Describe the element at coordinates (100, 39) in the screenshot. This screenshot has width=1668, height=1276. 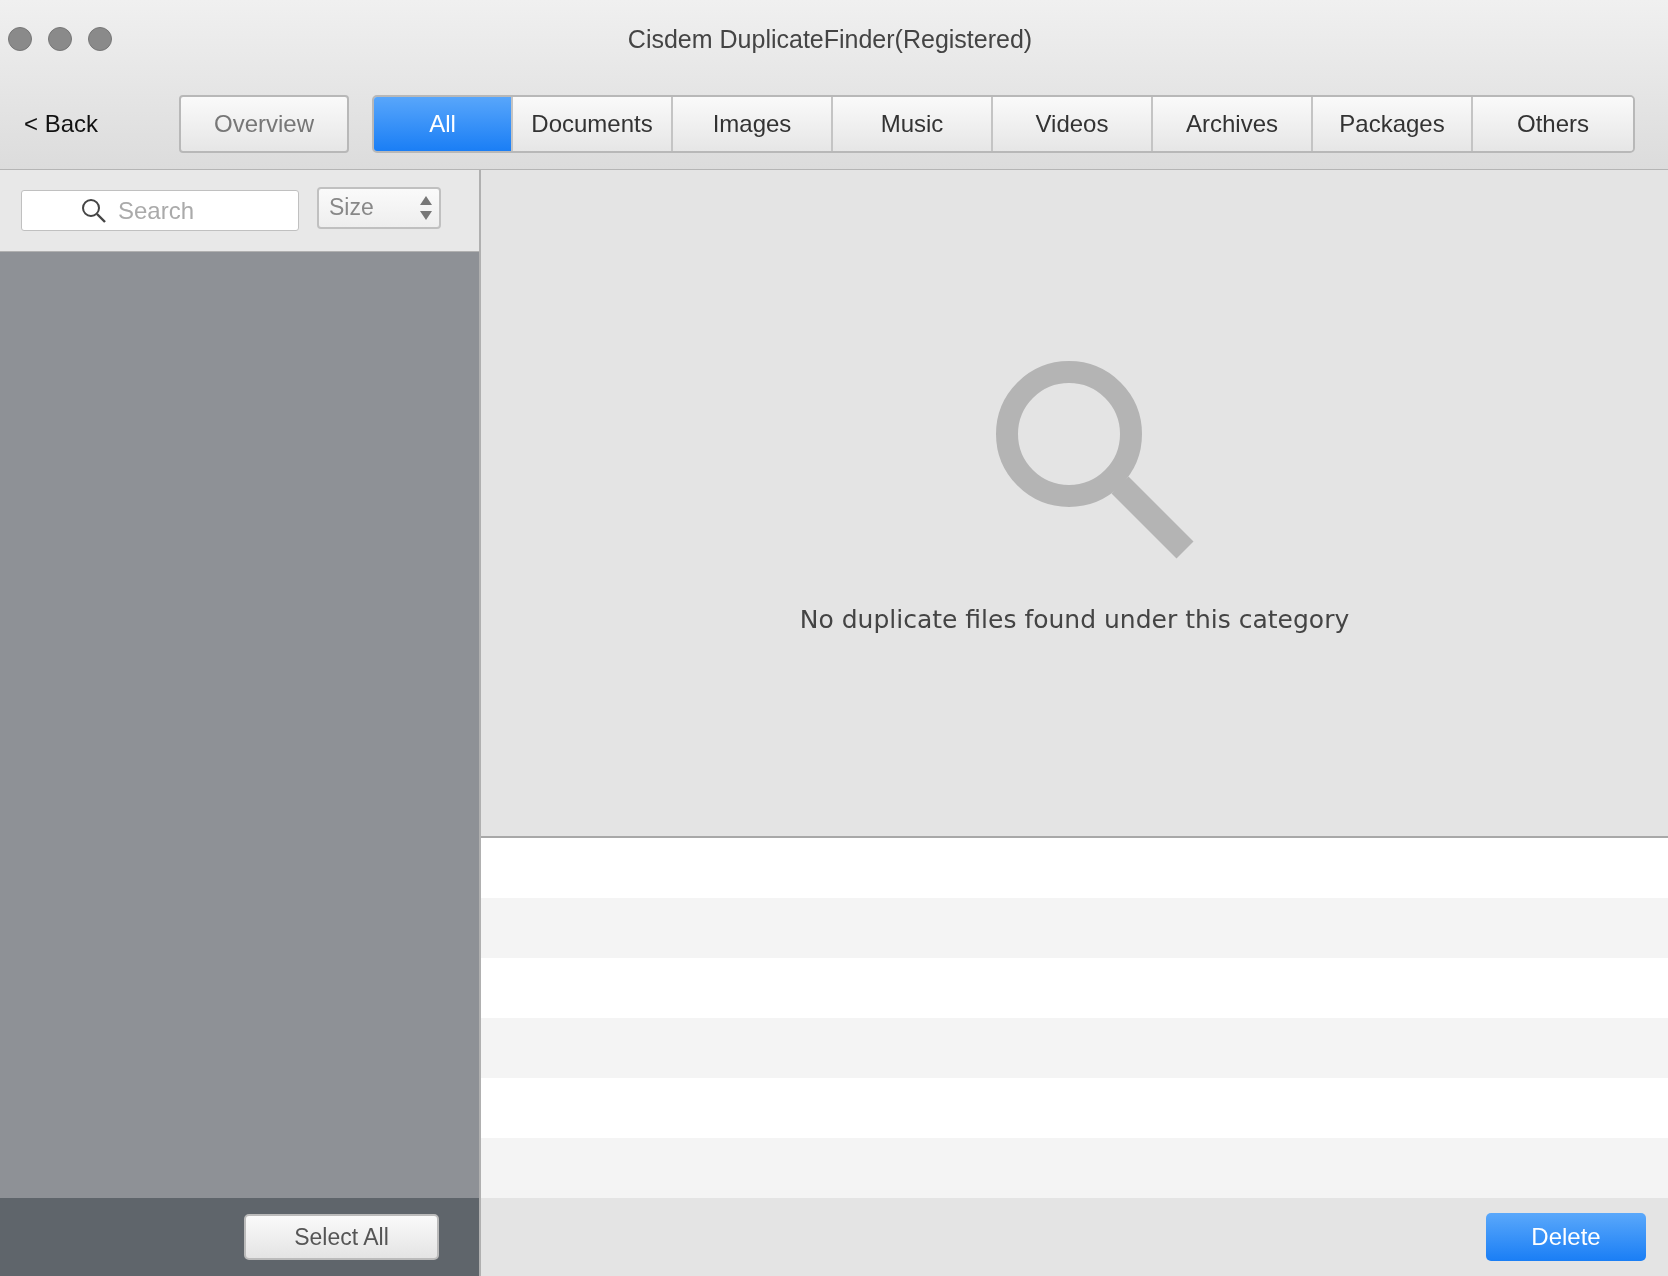
I see `zoom-button` at that location.